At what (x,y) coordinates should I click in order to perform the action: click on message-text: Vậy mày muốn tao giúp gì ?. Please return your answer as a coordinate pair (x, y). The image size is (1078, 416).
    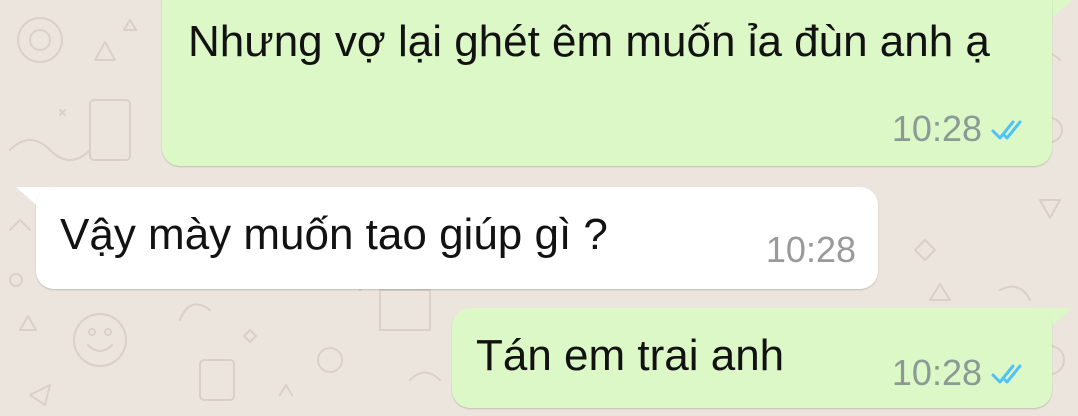
    Looking at the image, I should click on (334, 234).